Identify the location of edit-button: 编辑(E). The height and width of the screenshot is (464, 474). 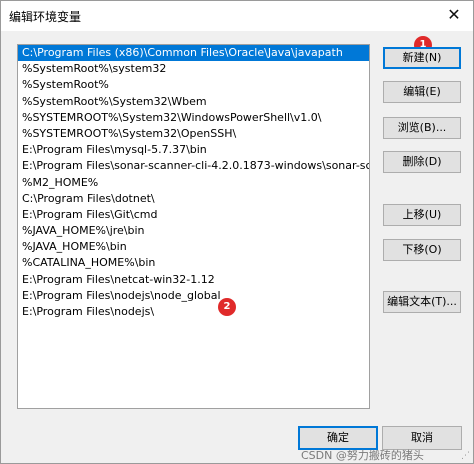
(422, 92).